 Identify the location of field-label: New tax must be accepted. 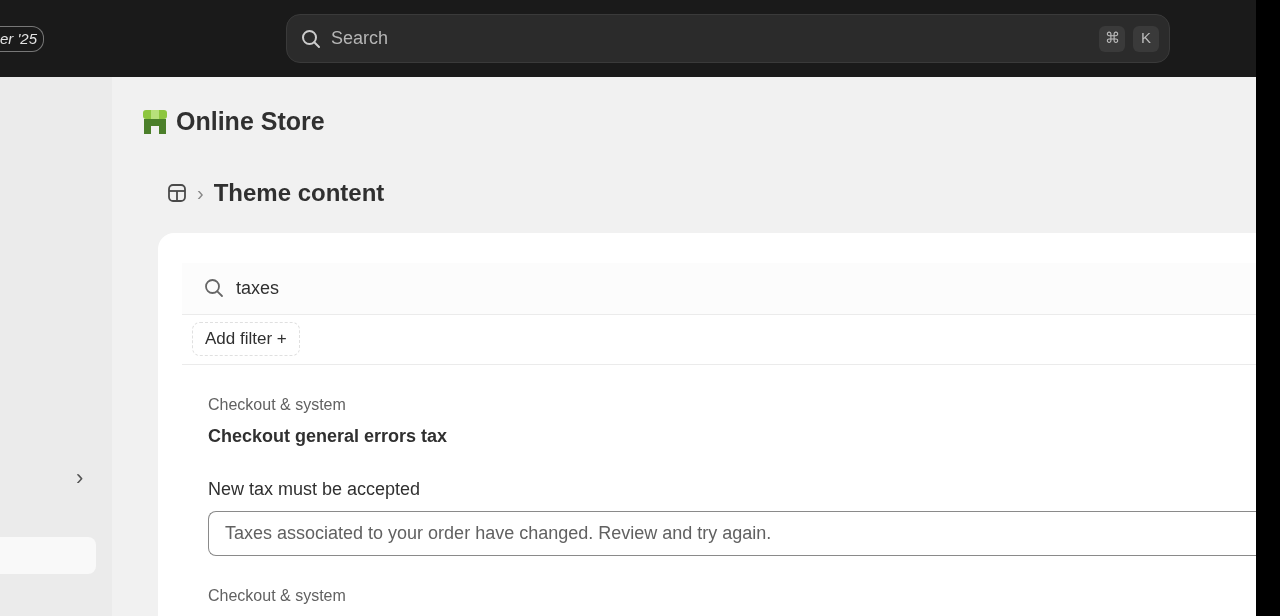
(315, 489).